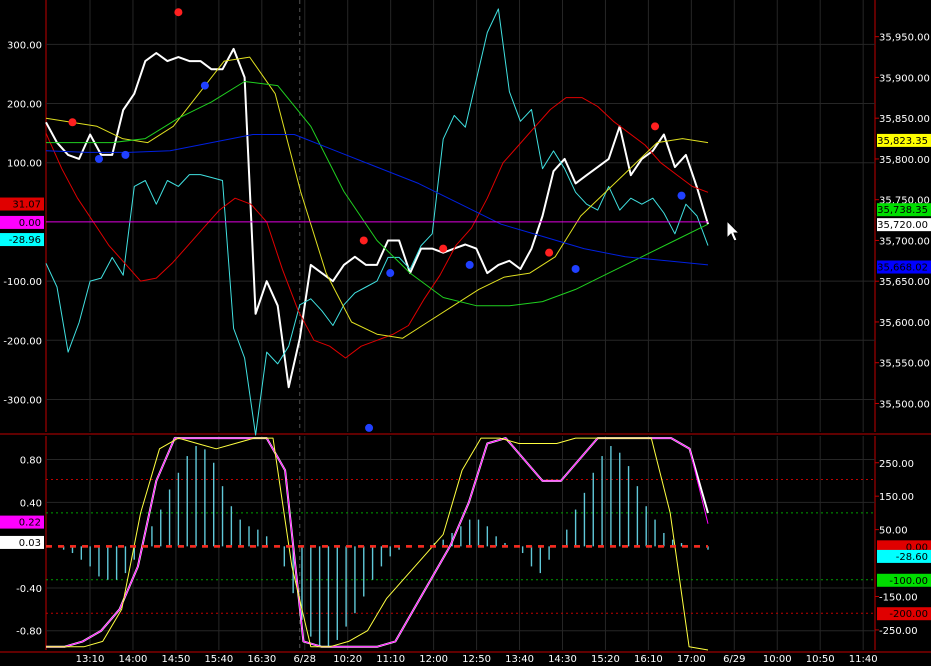  I want to click on right-value-badge: -100.00, so click(908, 581).